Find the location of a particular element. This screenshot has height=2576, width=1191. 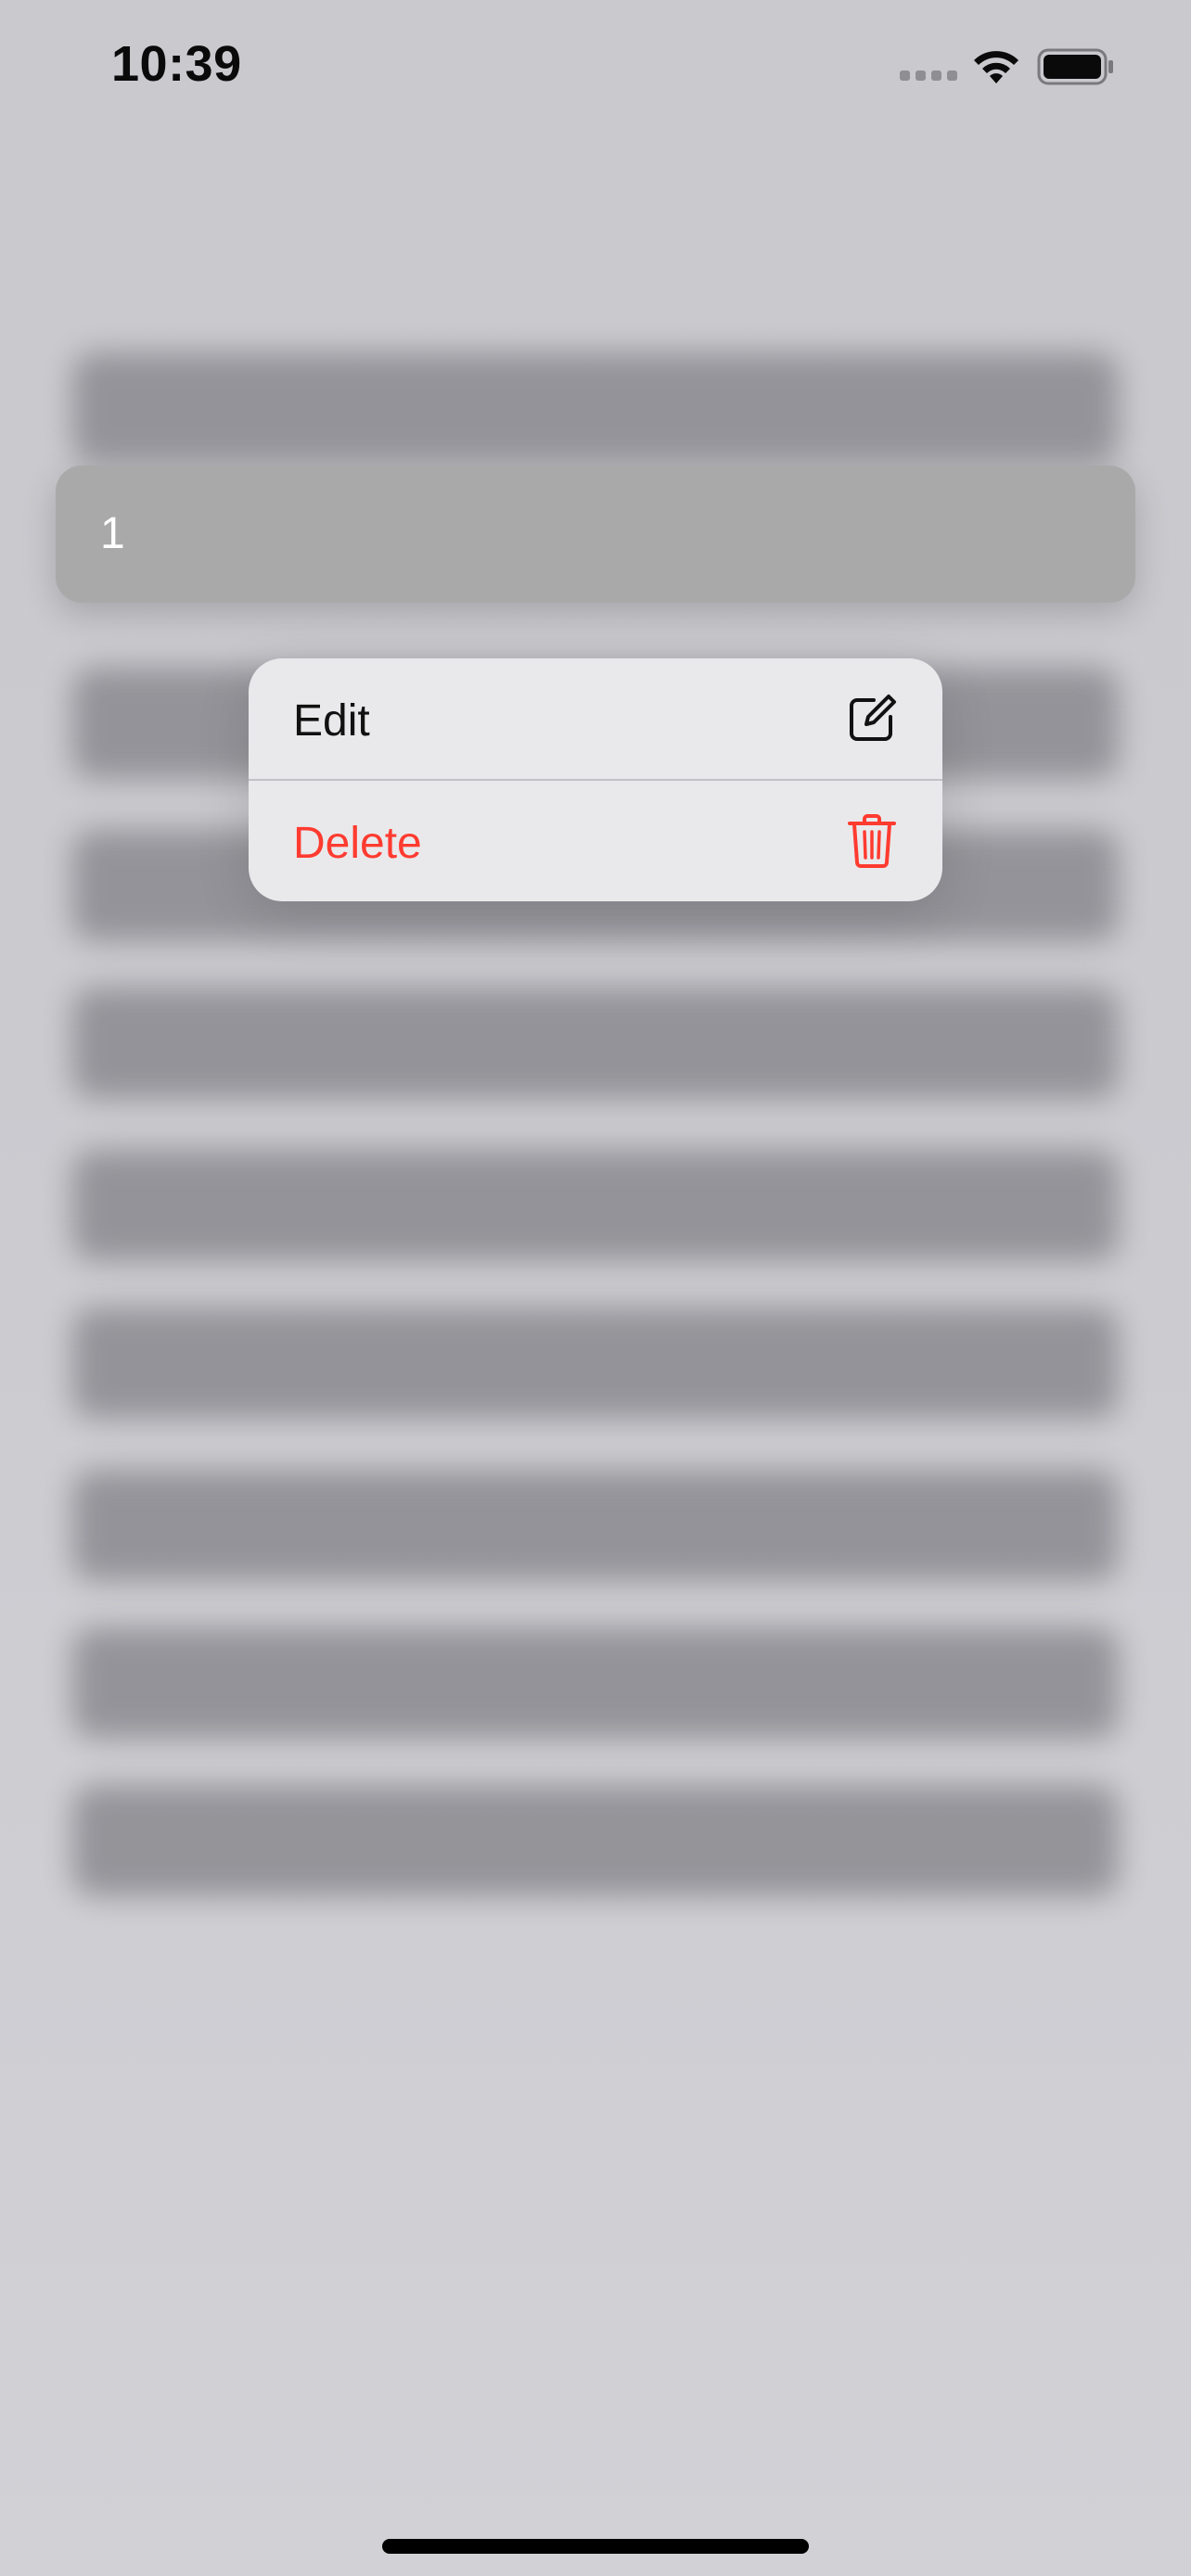

status-time: 10:39 is located at coordinates (177, 64).